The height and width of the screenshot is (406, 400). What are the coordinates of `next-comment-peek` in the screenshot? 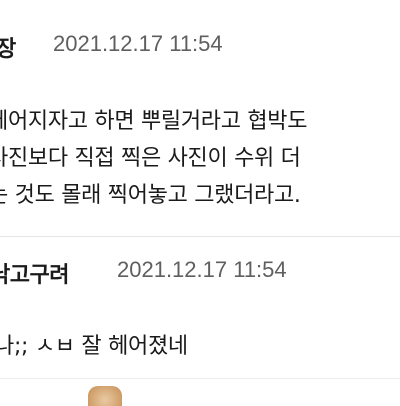 It's located at (200, 389).